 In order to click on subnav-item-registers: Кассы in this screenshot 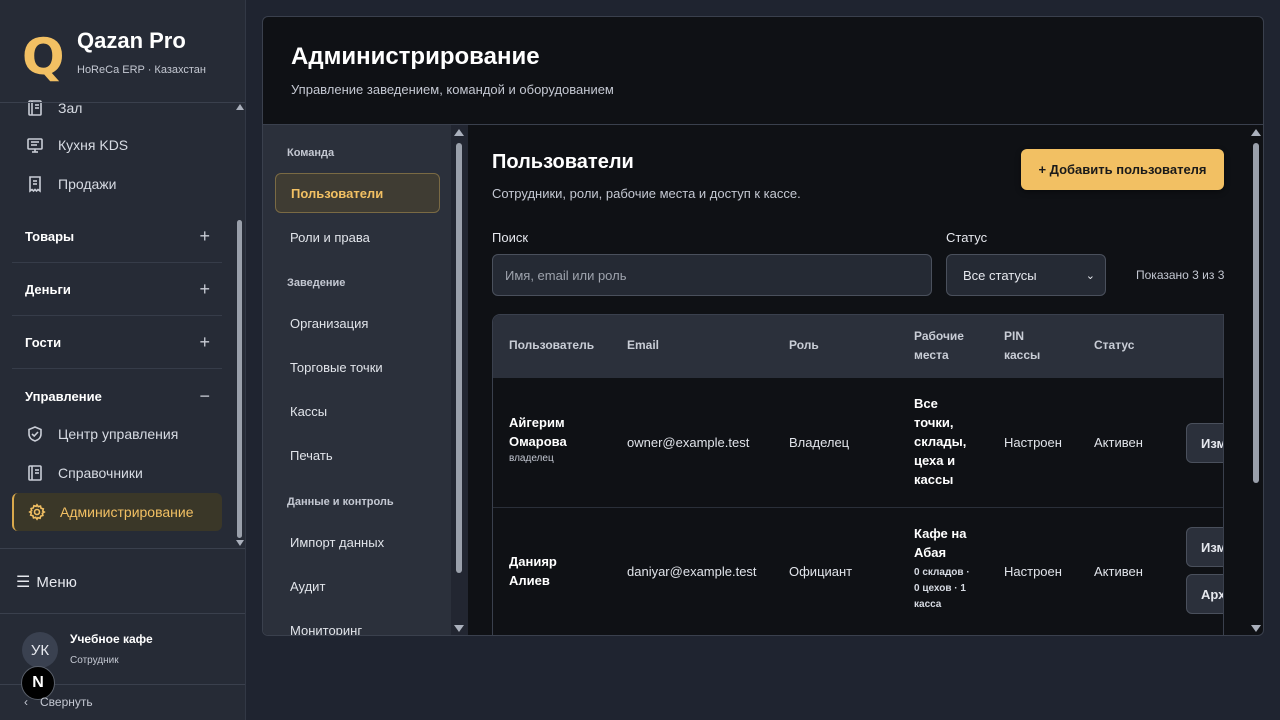, I will do `click(357, 411)`.